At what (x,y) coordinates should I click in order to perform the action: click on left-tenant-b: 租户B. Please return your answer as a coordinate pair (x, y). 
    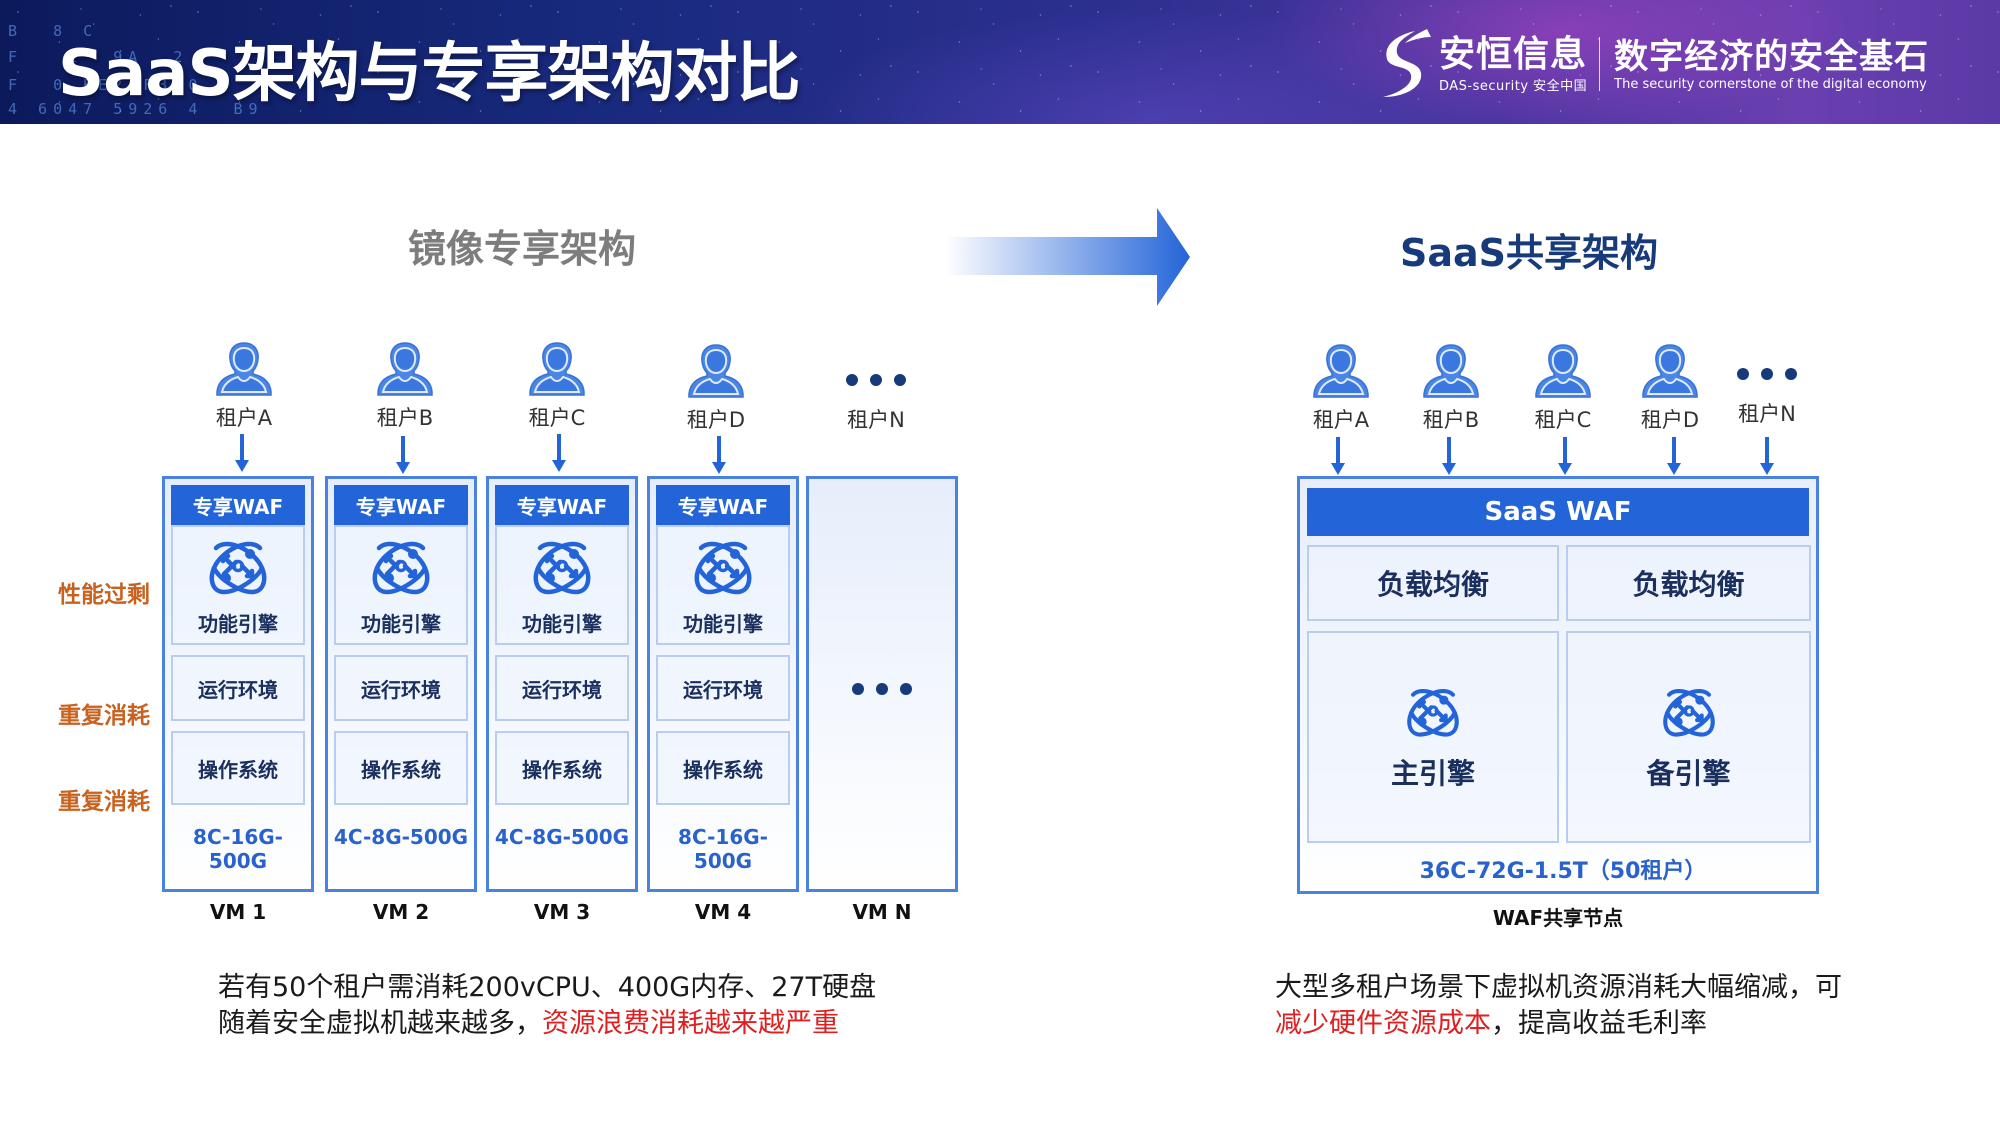
    Looking at the image, I should click on (405, 386).